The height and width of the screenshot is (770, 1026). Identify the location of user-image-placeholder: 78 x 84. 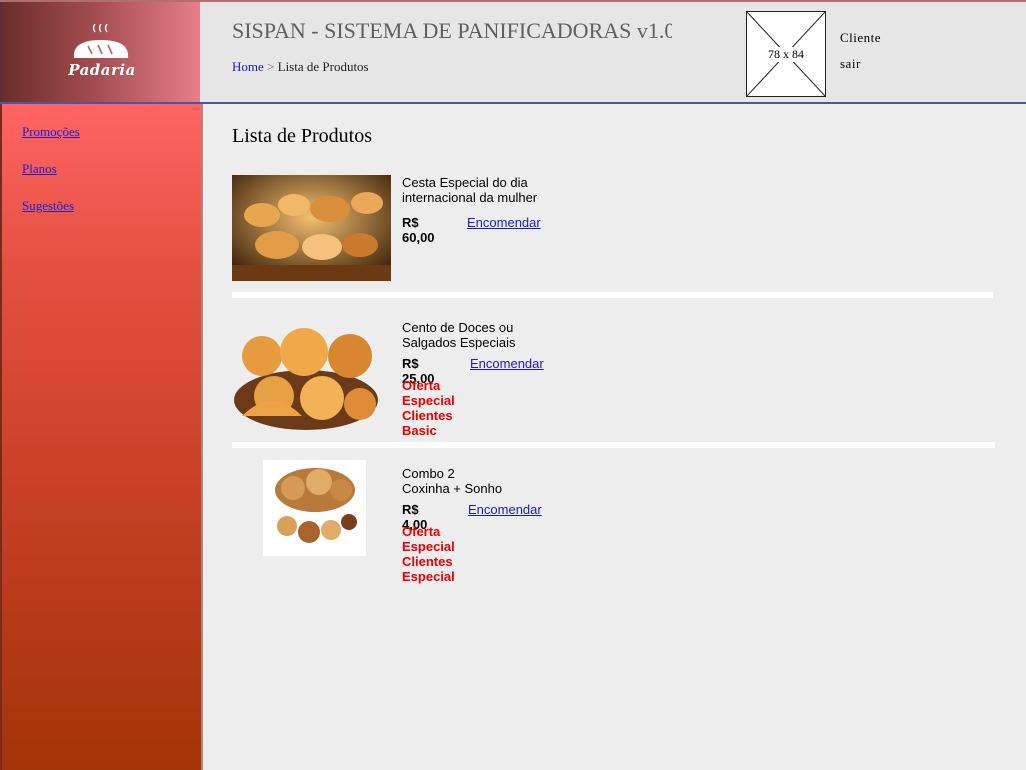
(786, 54).